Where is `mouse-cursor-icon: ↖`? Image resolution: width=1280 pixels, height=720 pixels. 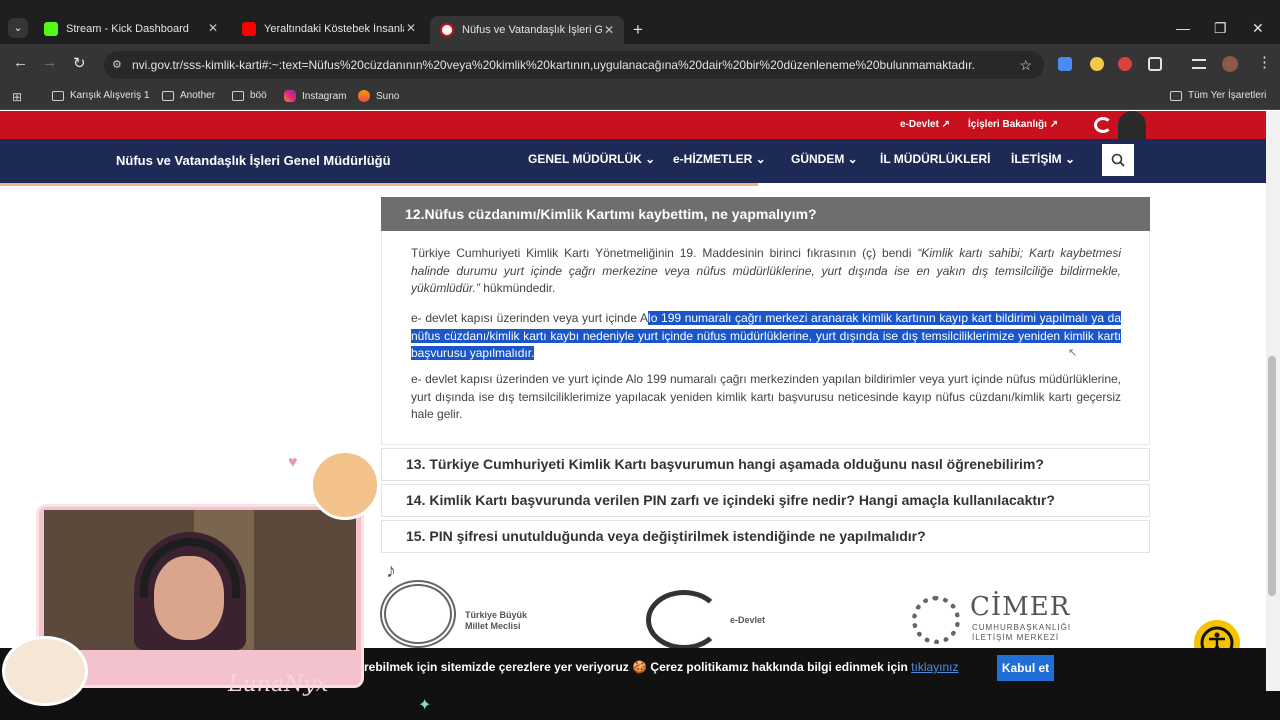
mouse-cursor-icon: ↖ is located at coordinates (1073, 353).